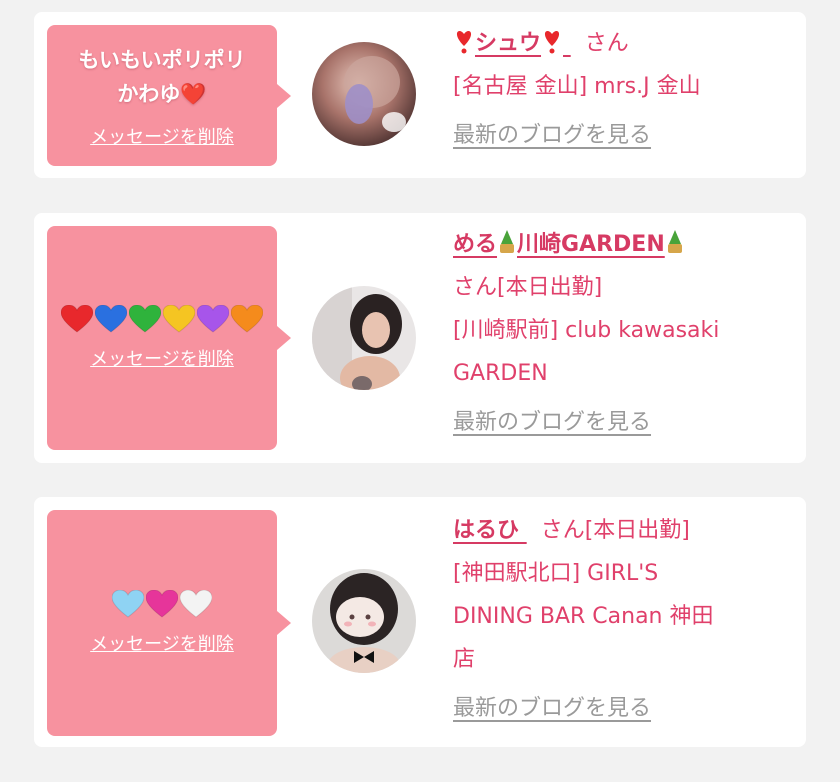  I want to click on cast-info: シュウ さん [名古屋 金山] mrs.J 金山 最新のブログを見る, so click(623, 89).